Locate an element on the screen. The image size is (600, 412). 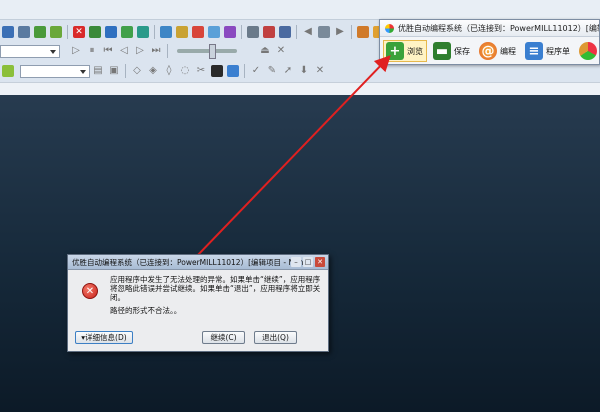
down-icon: ⬇ is located at coordinates (304, 71).